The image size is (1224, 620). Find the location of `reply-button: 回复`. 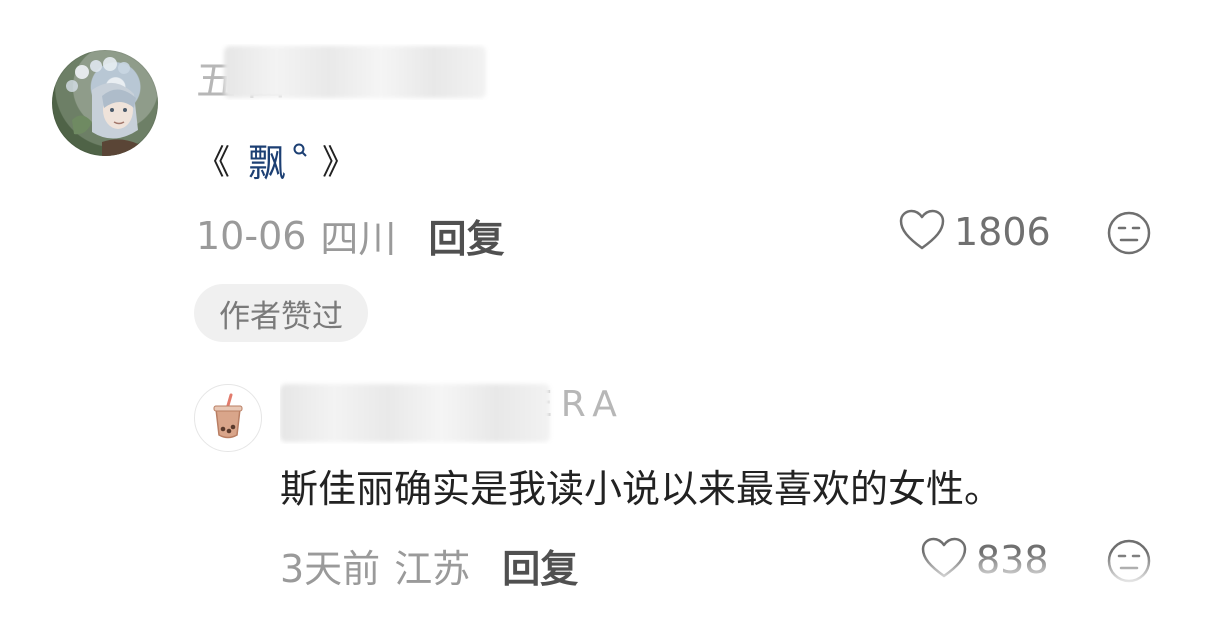

reply-button: 回复 is located at coordinates (466, 235).